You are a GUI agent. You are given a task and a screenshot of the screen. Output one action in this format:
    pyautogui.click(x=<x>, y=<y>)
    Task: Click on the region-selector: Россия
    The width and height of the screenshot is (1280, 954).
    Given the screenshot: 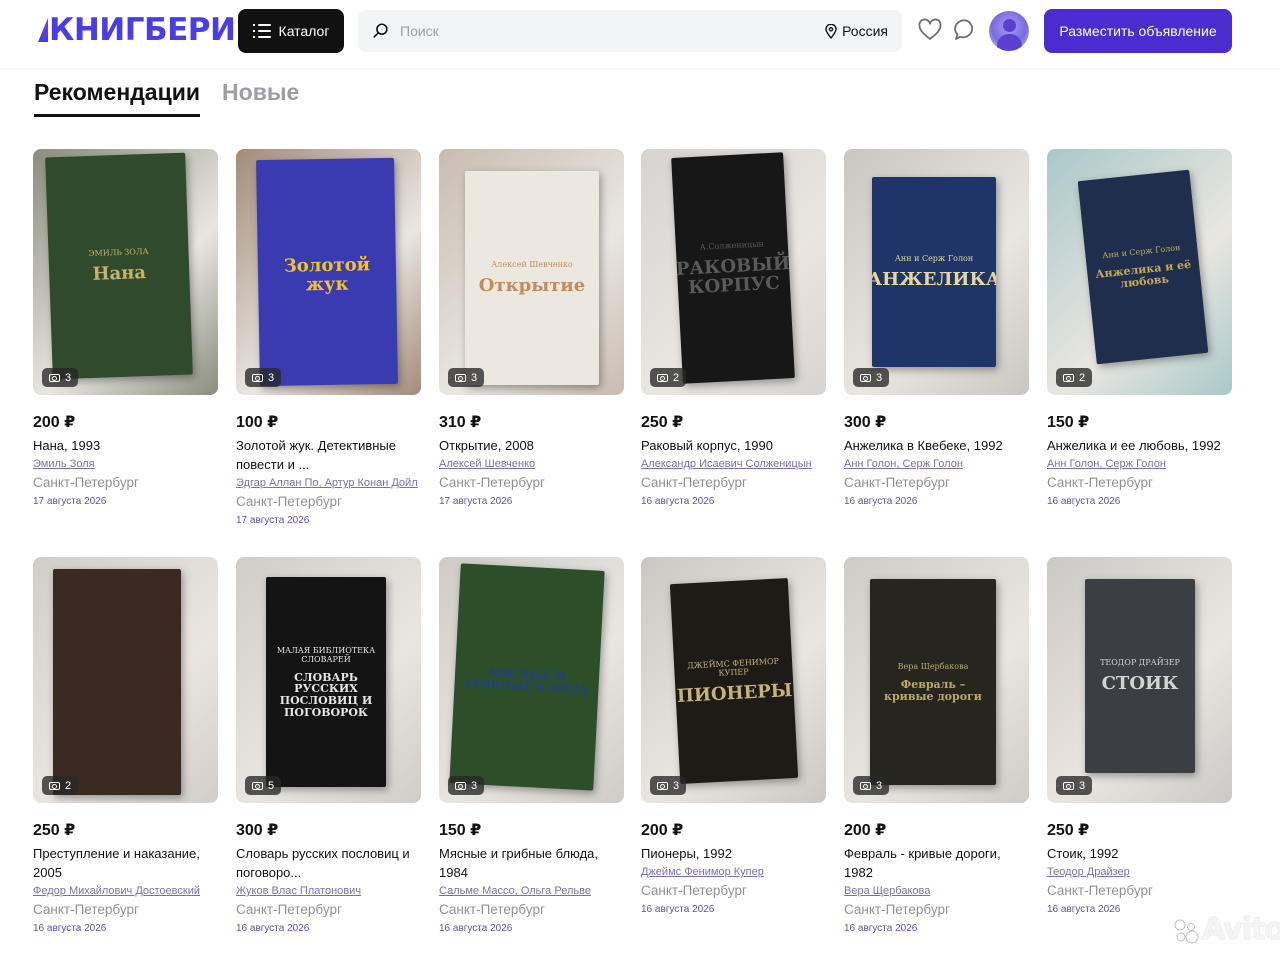 What is the action you would take?
    pyautogui.click(x=856, y=31)
    